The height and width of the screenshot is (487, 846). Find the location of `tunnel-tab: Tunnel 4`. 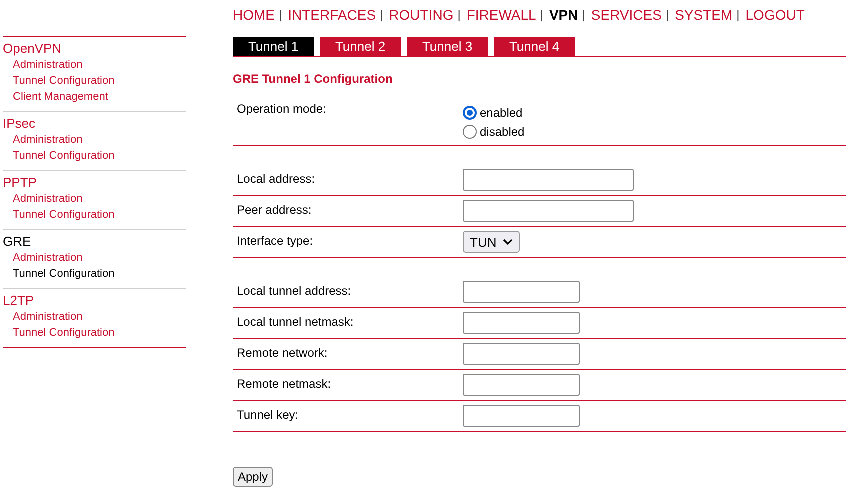

tunnel-tab: Tunnel 4 is located at coordinates (534, 46).